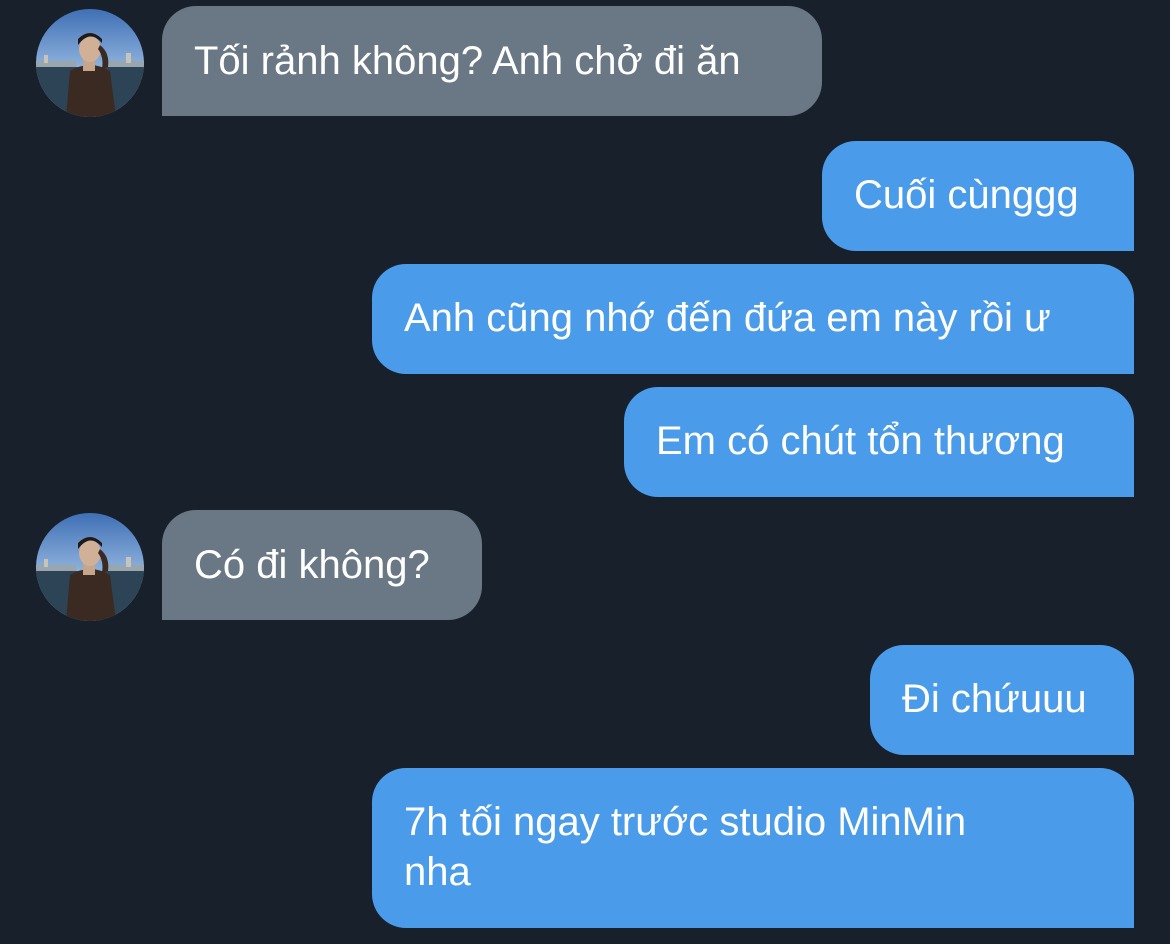 Image resolution: width=1170 pixels, height=944 pixels. What do you see at coordinates (467, 61) in the screenshot?
I see `message-text: Tối rảnh không? Anh chở đi ăn` at bounding box center [467, 61].